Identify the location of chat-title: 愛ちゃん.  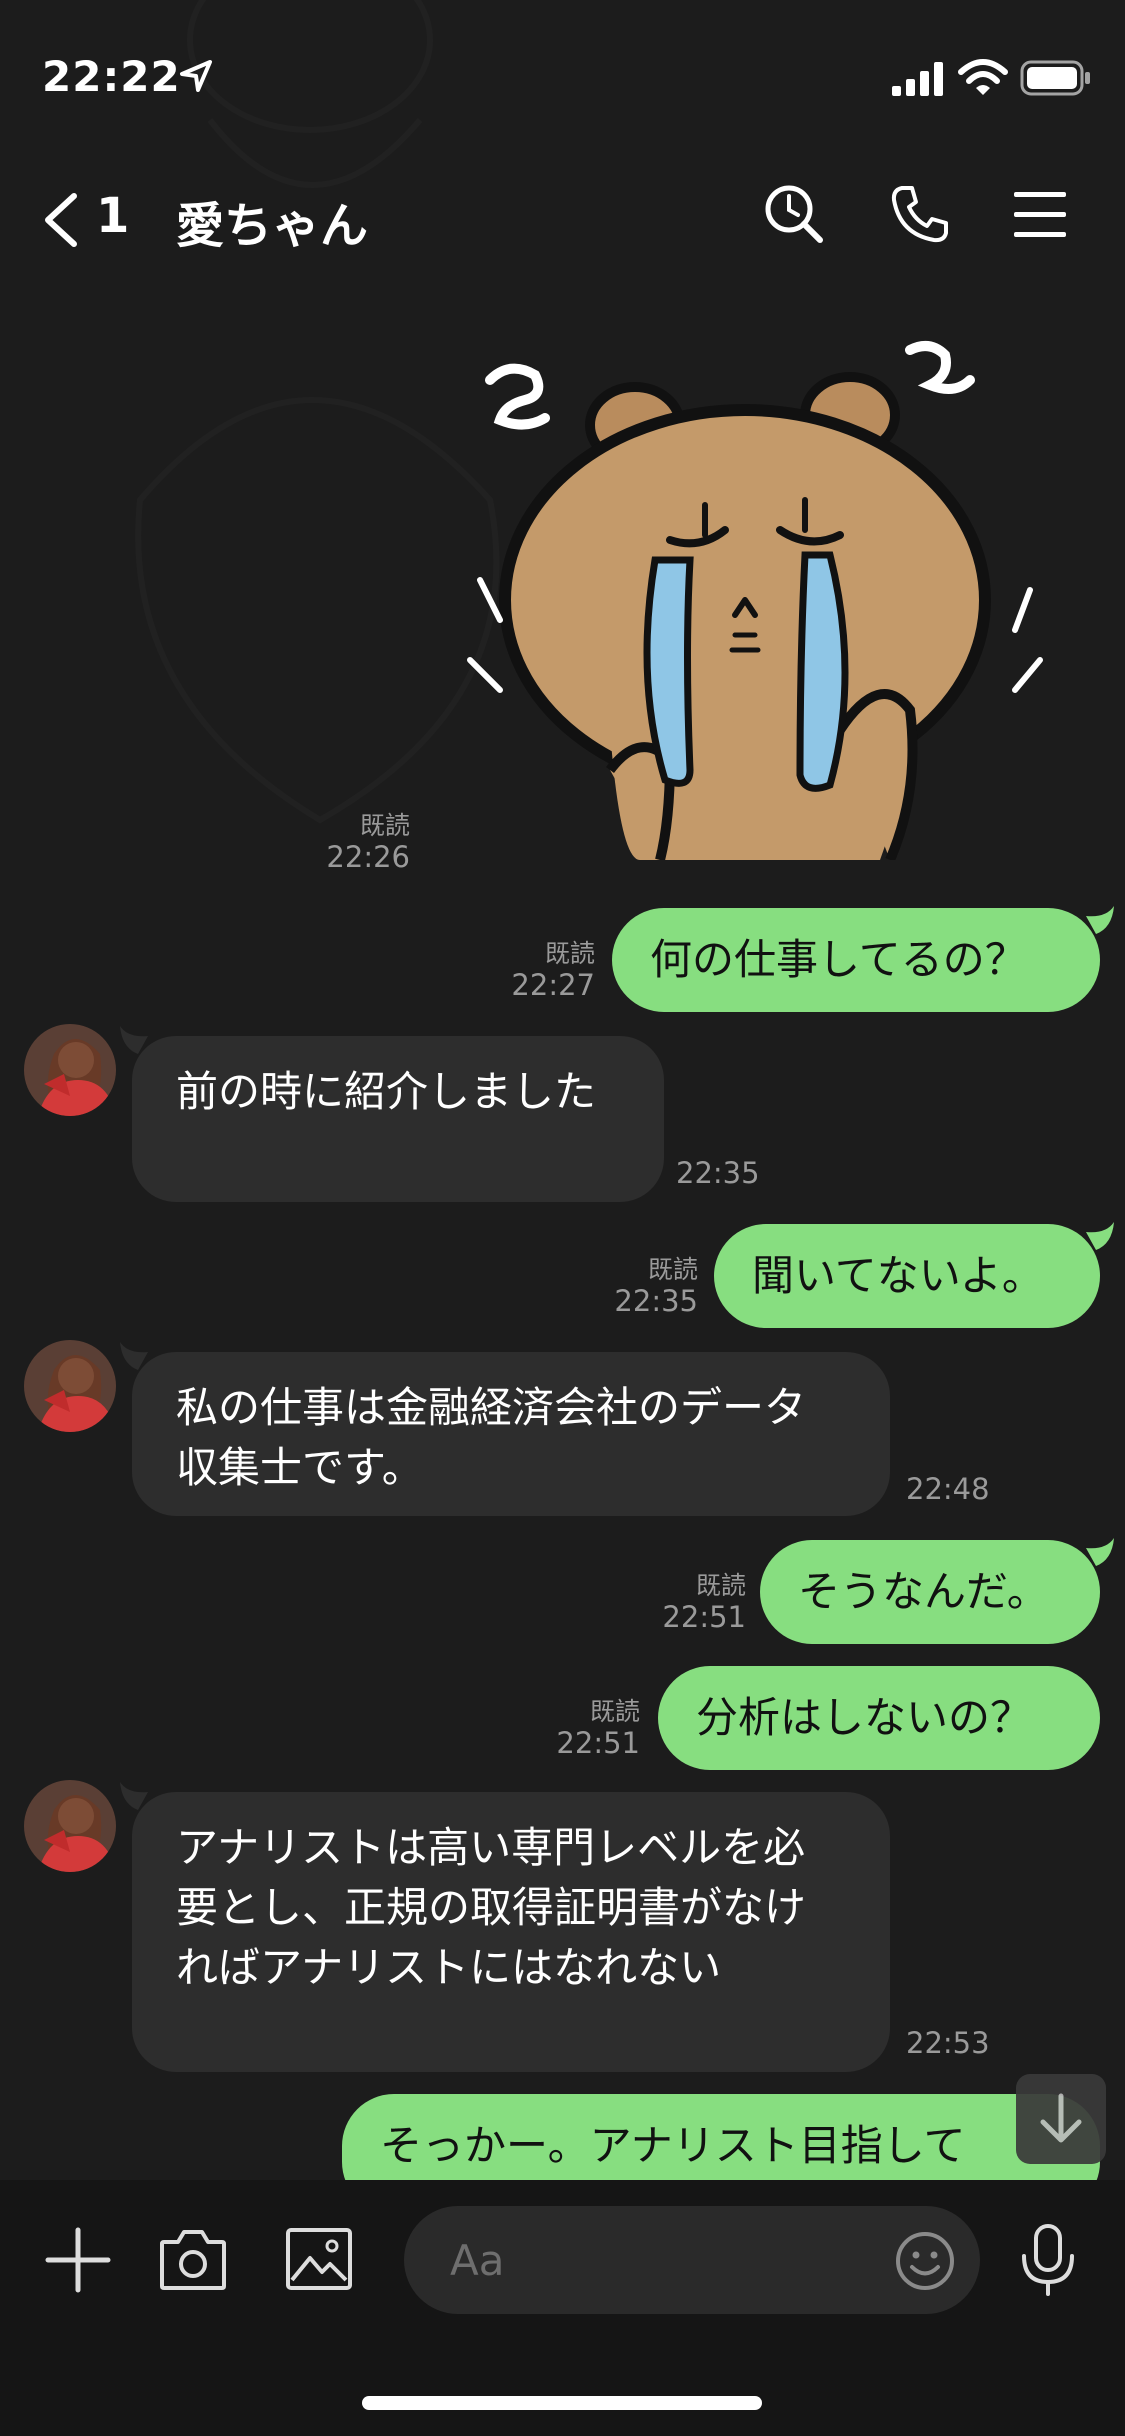
(272, 226).